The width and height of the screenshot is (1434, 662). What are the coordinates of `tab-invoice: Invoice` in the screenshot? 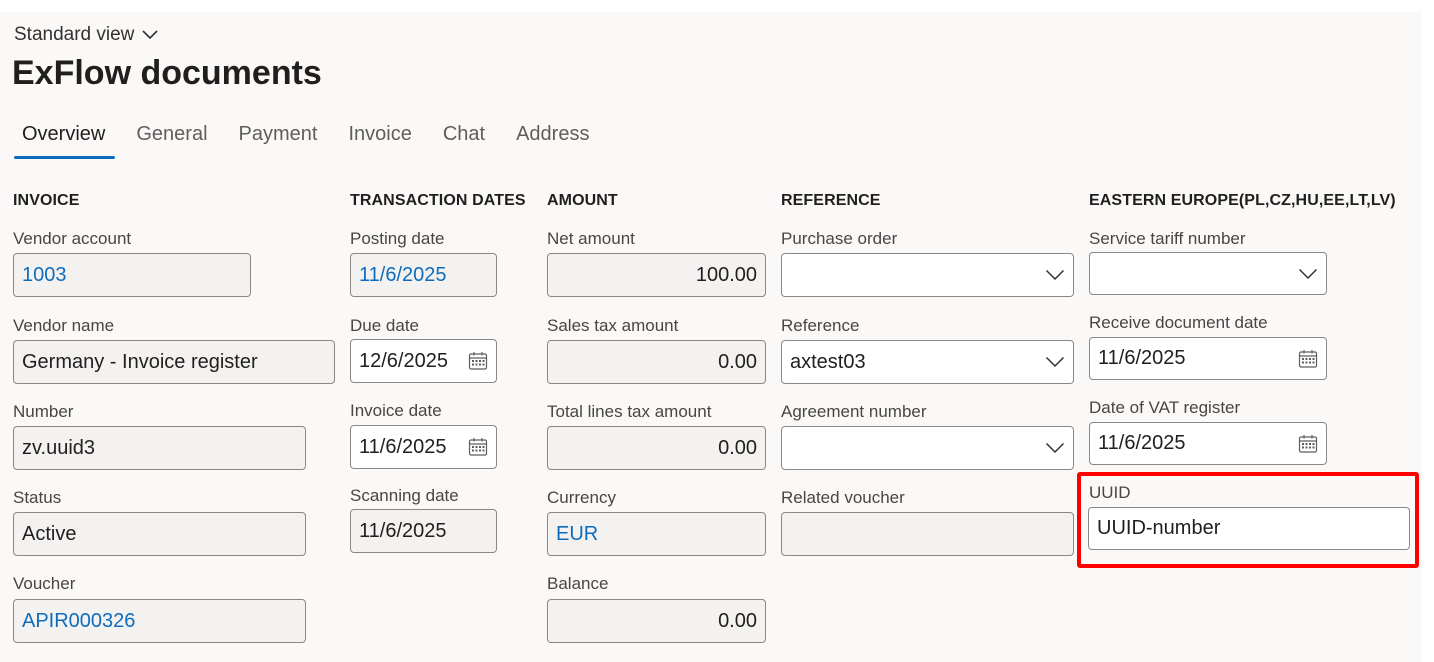 It's located at (379, 139).